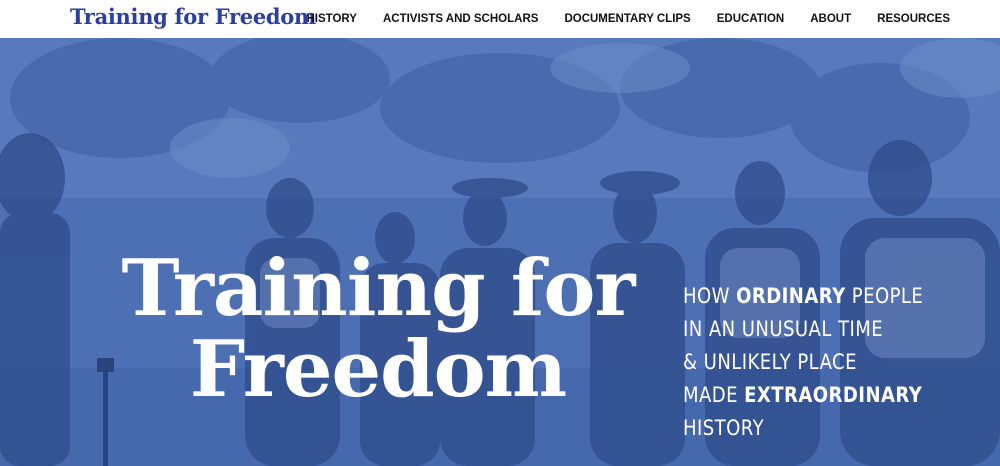 The height and width of the screenshot is (466, 1000). What do you see at coordinates (378, 370) in the screenshot?
I see `hero-title-line2: Freedom` at bounding box center [378, 370].